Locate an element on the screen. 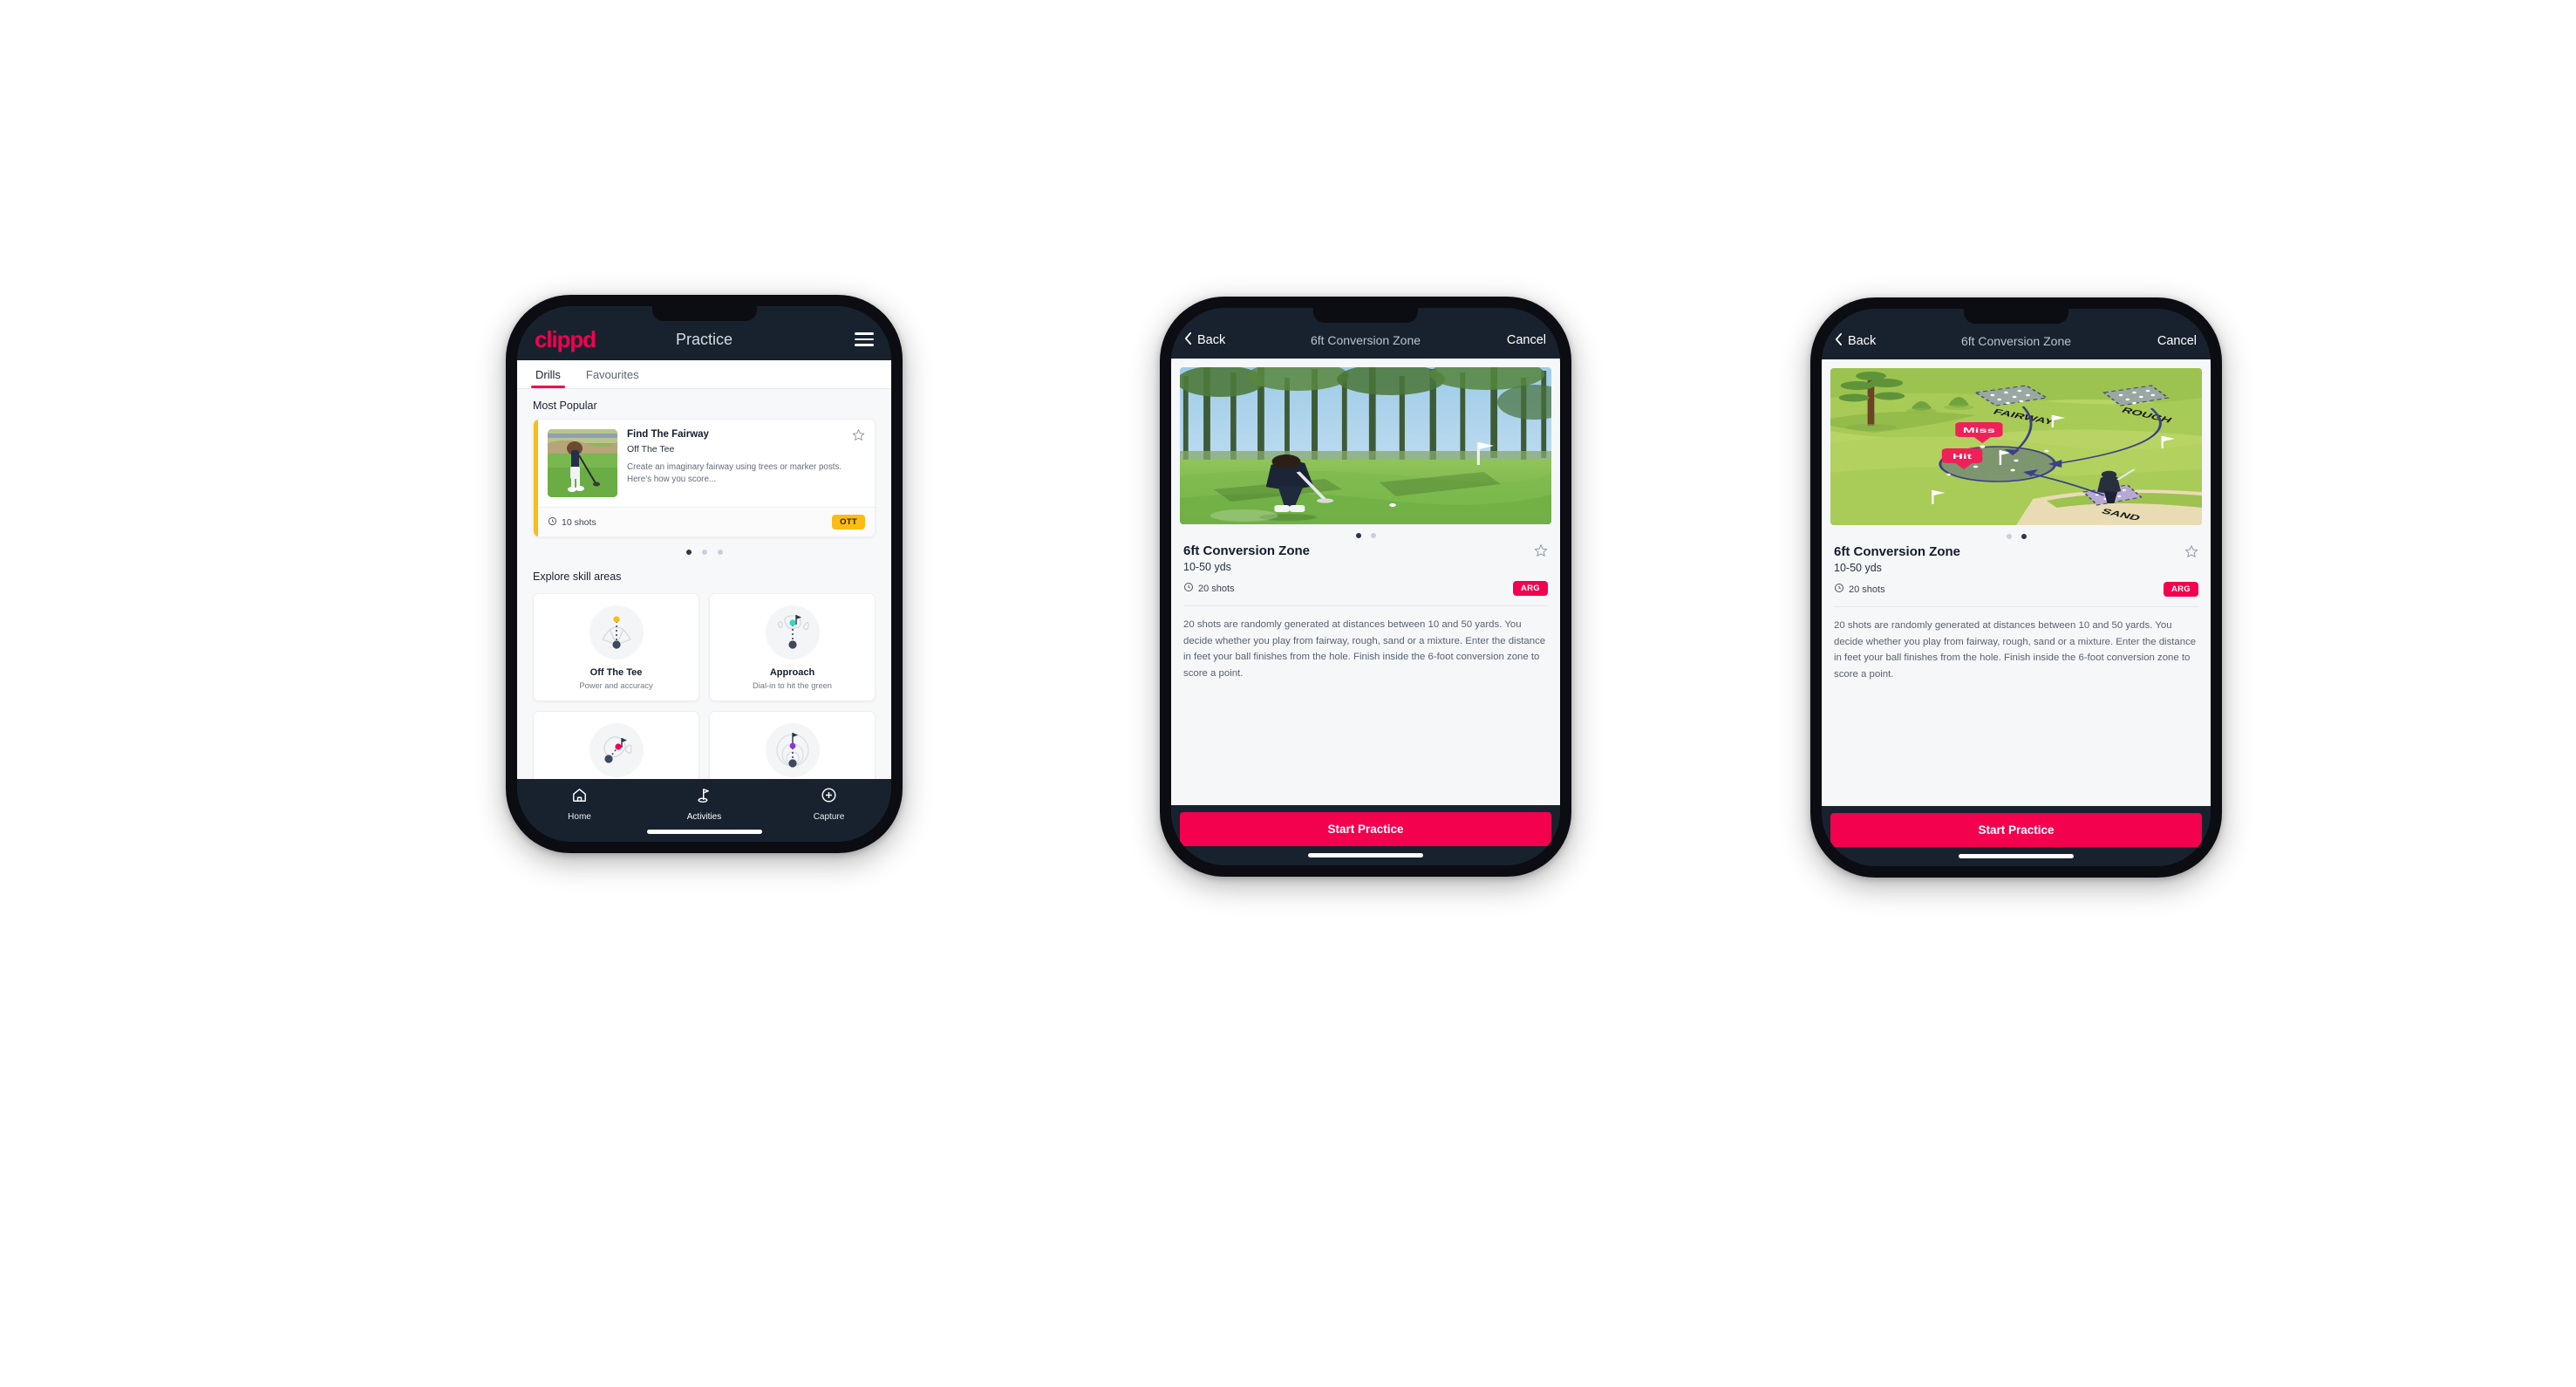 This screenshot has height=1387, width=2576. hamburger-menu-icon is located at coordinates (865, 339).